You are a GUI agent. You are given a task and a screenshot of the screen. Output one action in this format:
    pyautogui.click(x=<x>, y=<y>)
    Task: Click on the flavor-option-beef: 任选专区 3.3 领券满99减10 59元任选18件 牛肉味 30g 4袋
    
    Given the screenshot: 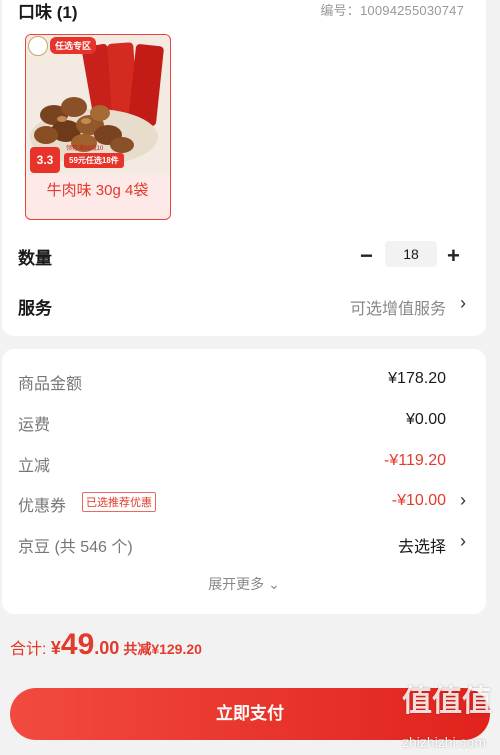 What is the action you would take?
    pyautogui.click(x=98, y=127)
    